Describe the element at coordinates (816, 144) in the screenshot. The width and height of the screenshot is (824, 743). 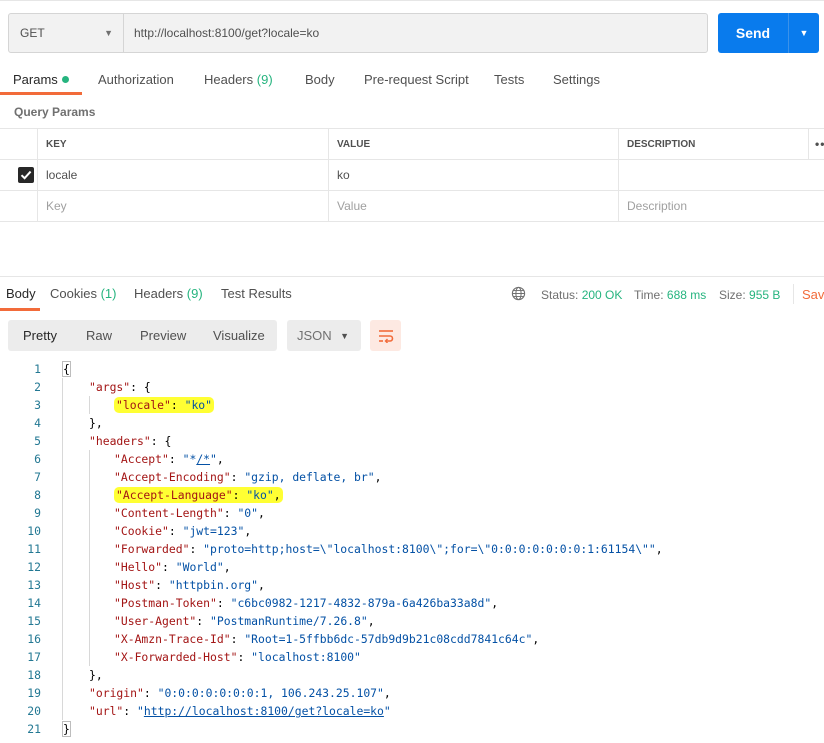
I see `more-options-icon: ••` at that location.